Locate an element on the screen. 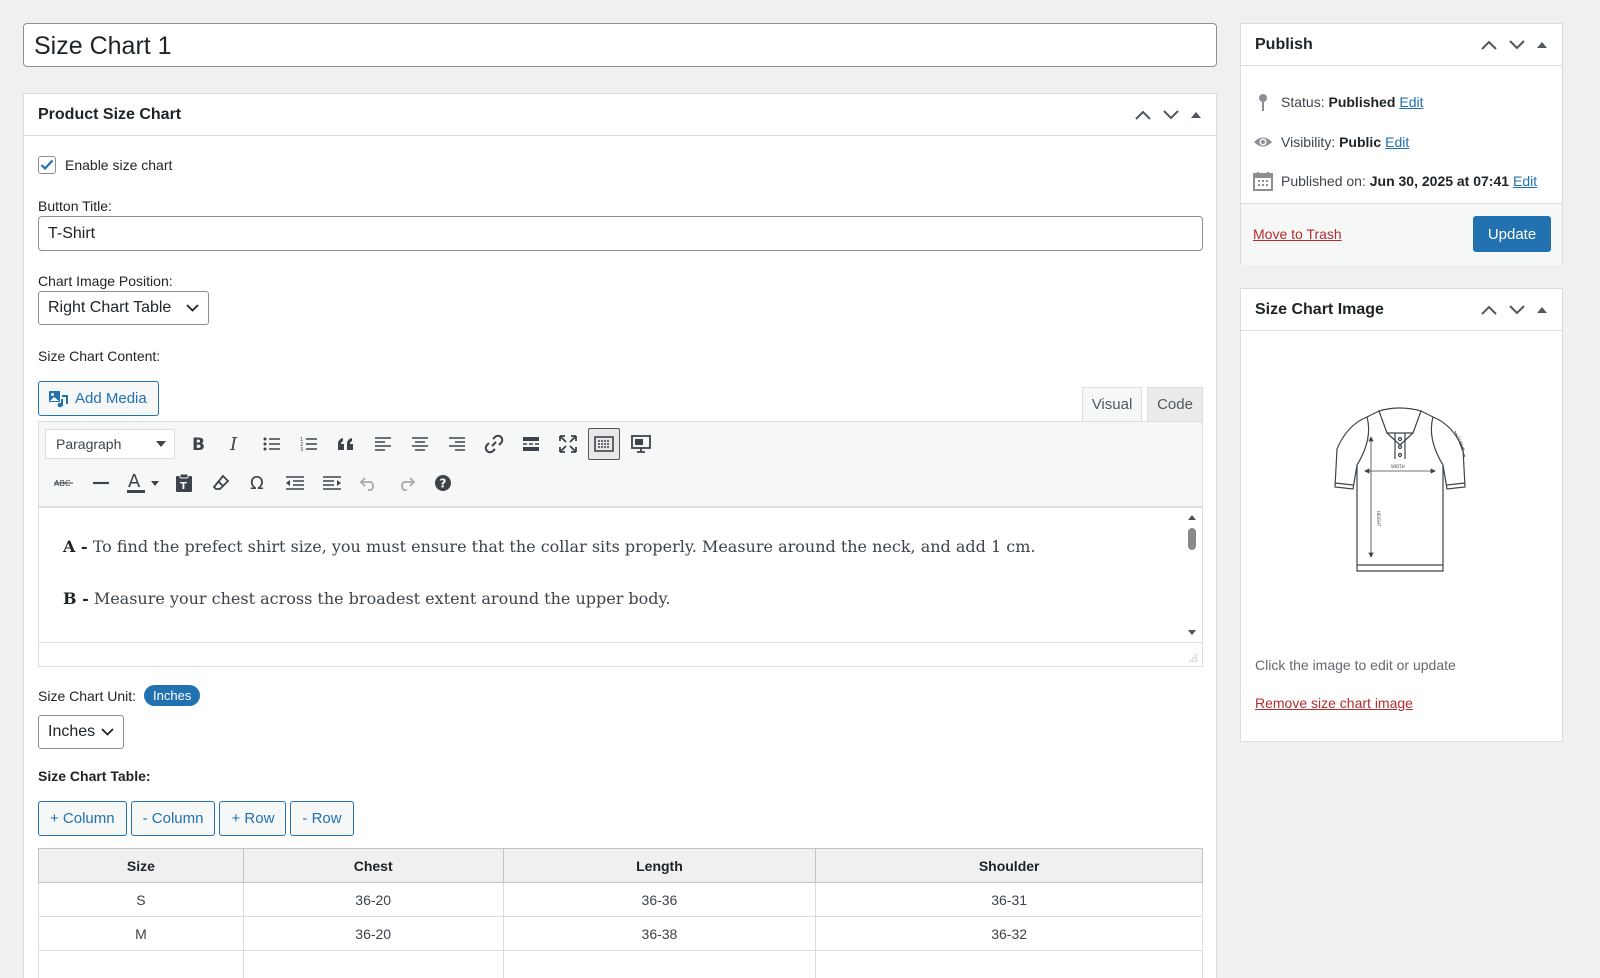 Image resolution: width=1600 pixels, height=978 pixels. remove-size-chart-image-link: Remove size chart image is located at coordinates (1334, 703).